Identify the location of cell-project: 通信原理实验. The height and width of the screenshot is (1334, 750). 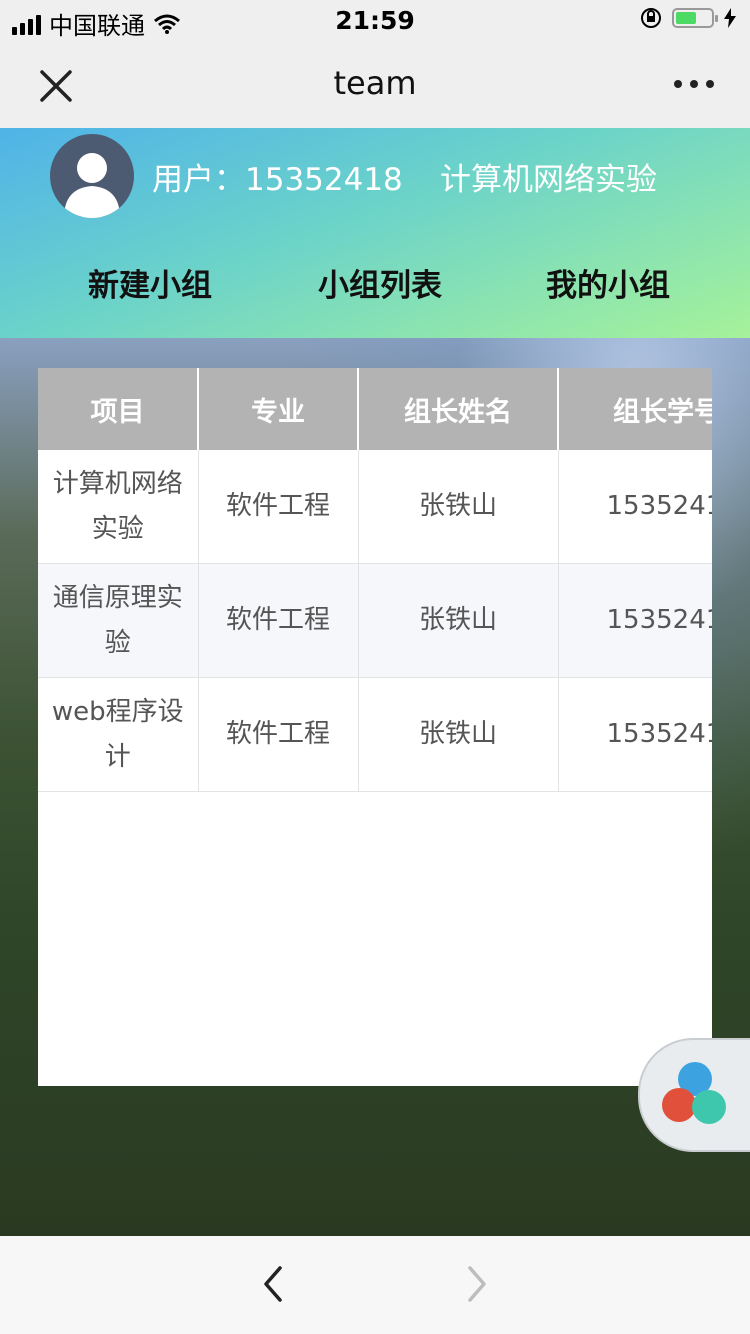
(118, 620).